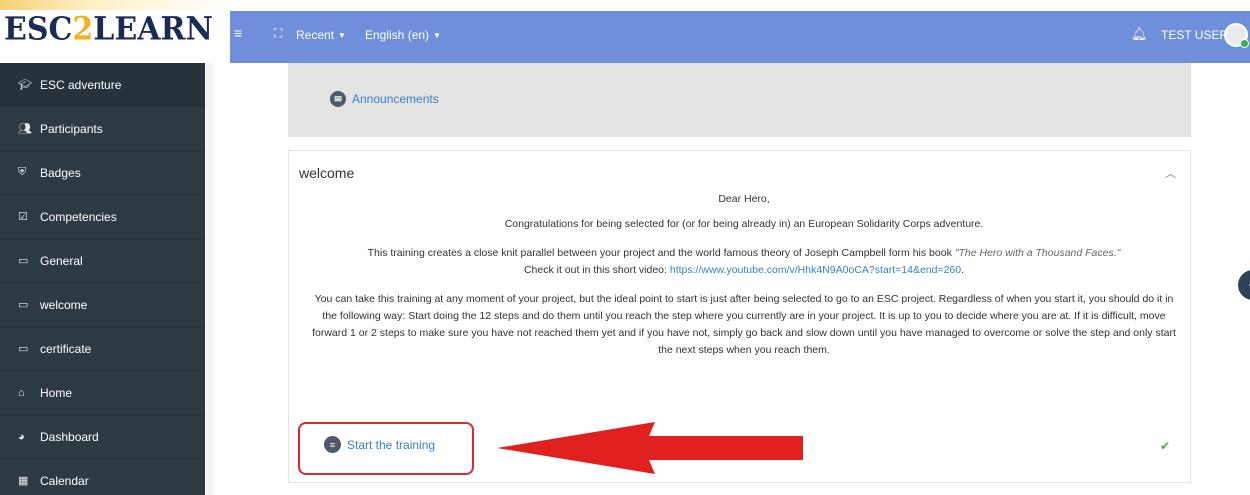 This screenshot has width=1250, height=495. I want to click on sidebar-item-esc-adventure: 🎓︎ ESC adventure, so click(102, 85).